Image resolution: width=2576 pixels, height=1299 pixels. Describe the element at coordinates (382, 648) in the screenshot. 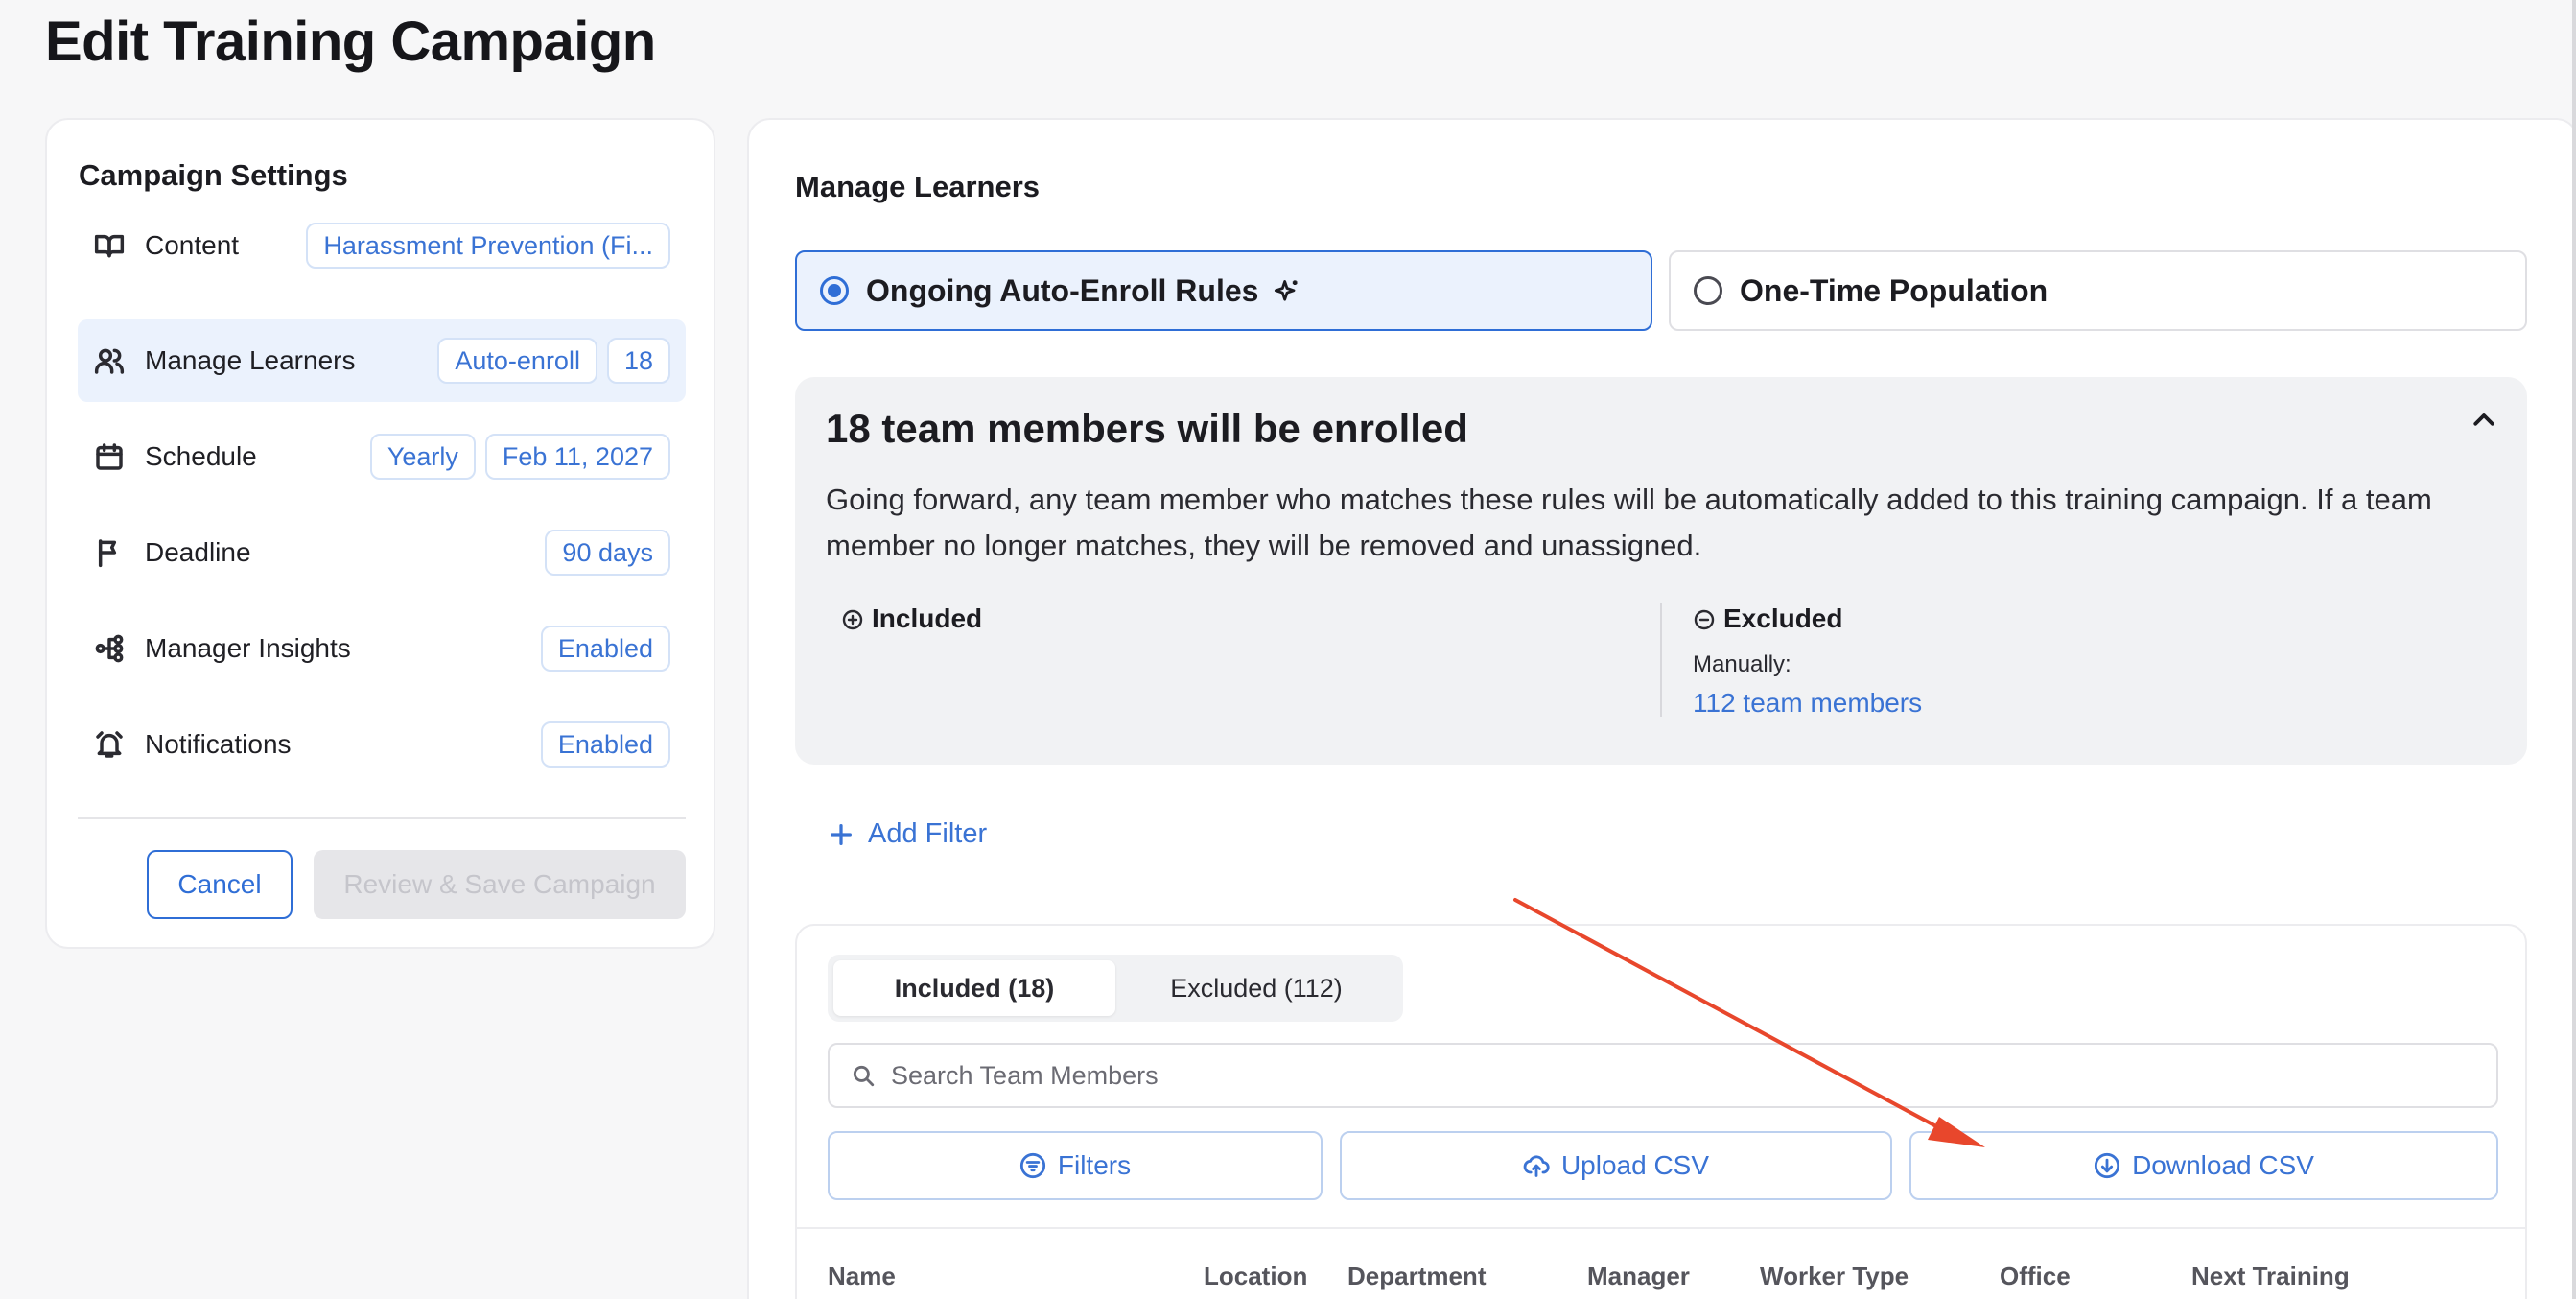

I see `setting-row-manager-insights: Manager Insights Enabled` at that location.